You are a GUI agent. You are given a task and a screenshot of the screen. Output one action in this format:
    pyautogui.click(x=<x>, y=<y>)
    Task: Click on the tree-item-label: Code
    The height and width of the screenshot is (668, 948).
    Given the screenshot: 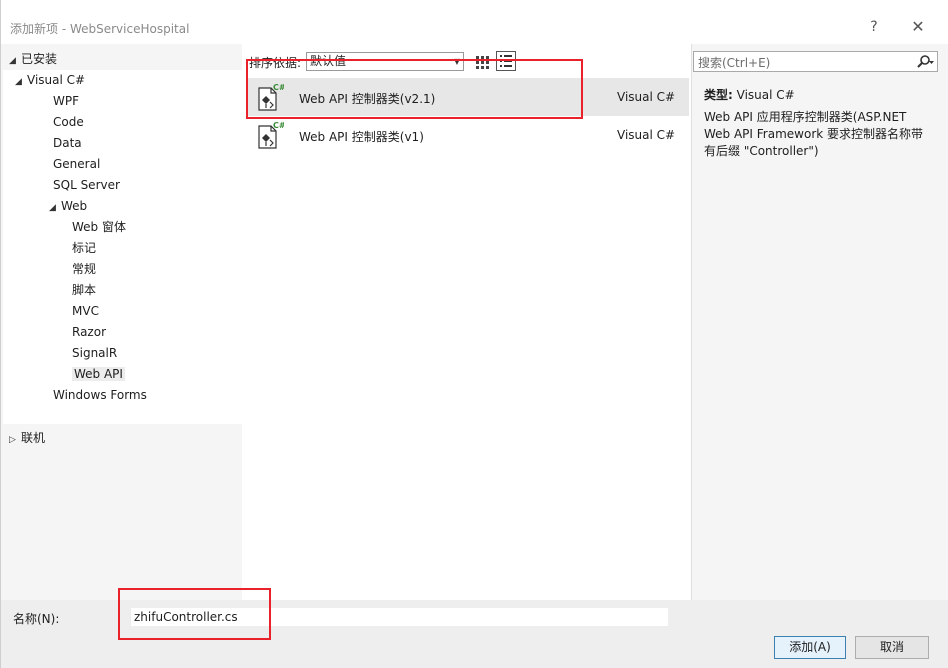 What is the action you would take?
    pyautogui.click(x=68, y=122)
    